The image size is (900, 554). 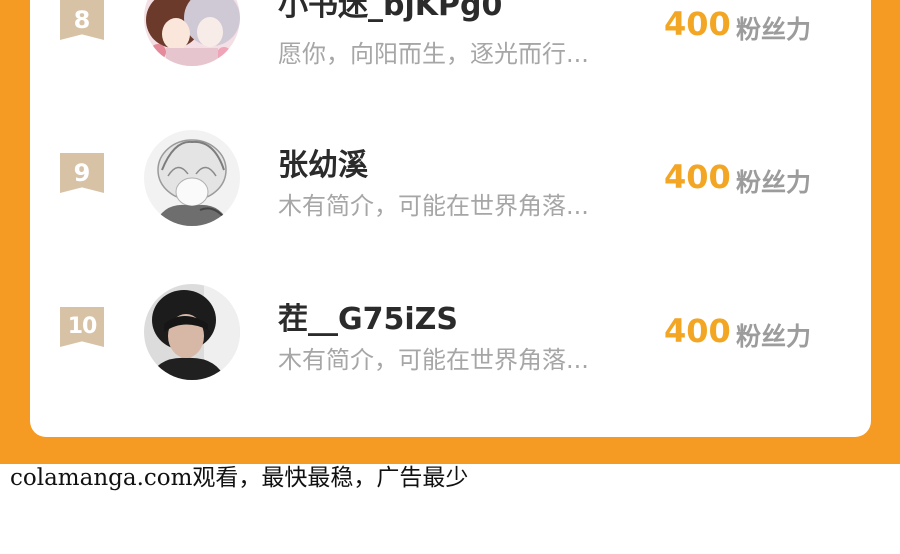 I want to click on rank-badge: 10, so click(x=82, y=327).